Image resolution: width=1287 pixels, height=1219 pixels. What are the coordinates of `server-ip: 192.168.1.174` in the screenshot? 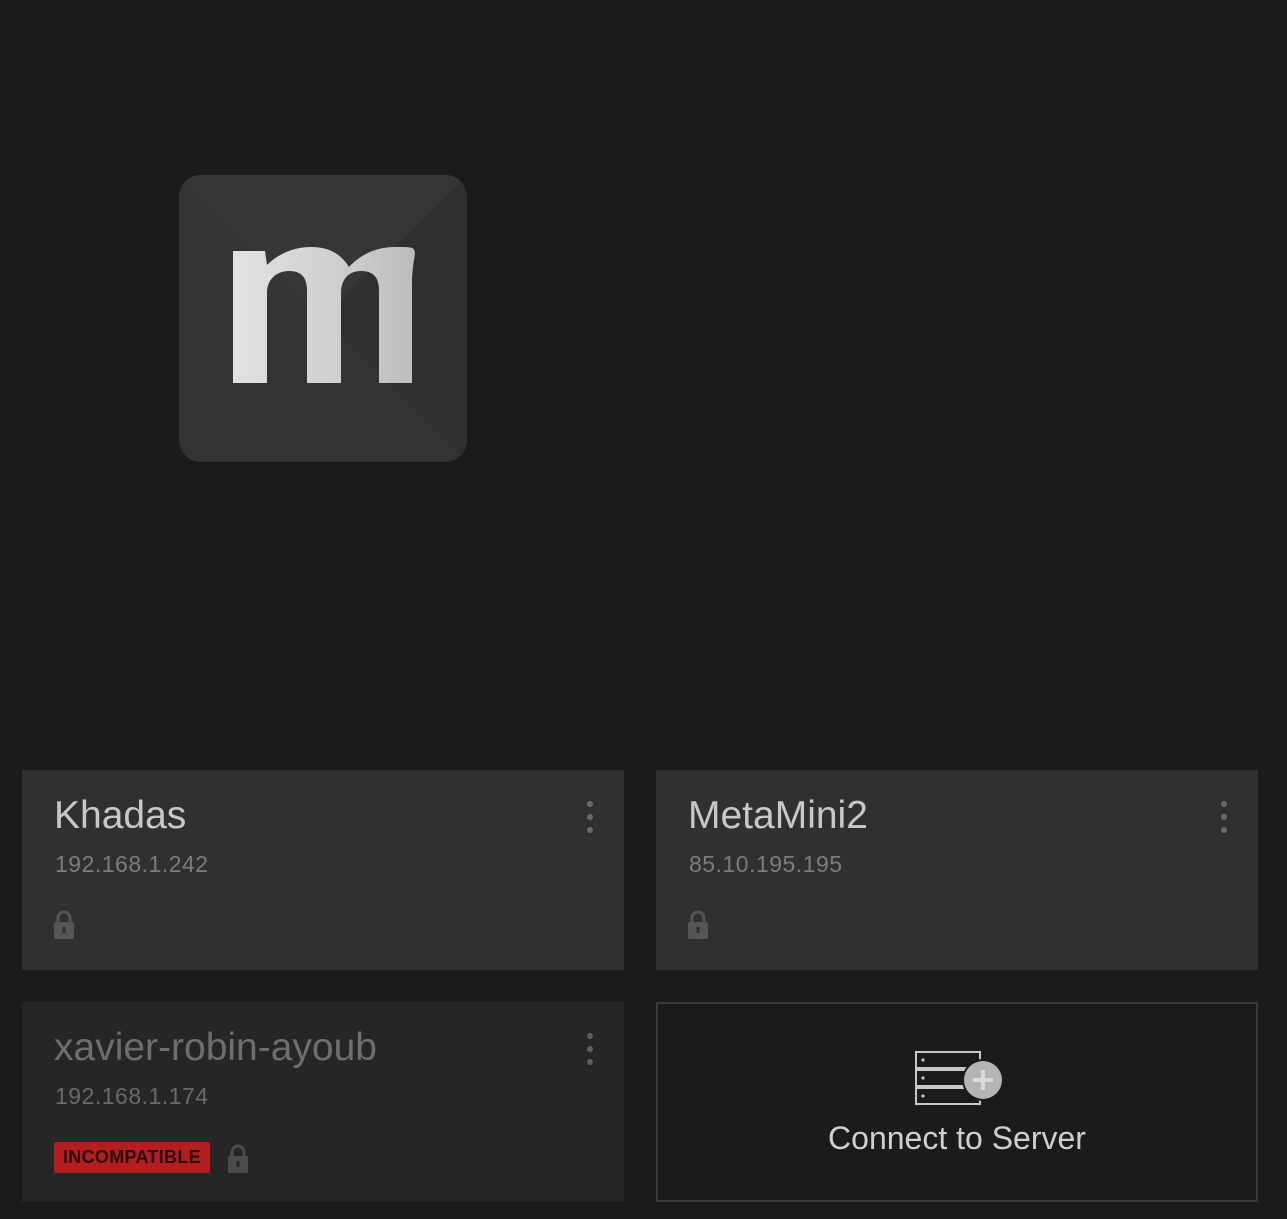 It's located at (132, 1096).